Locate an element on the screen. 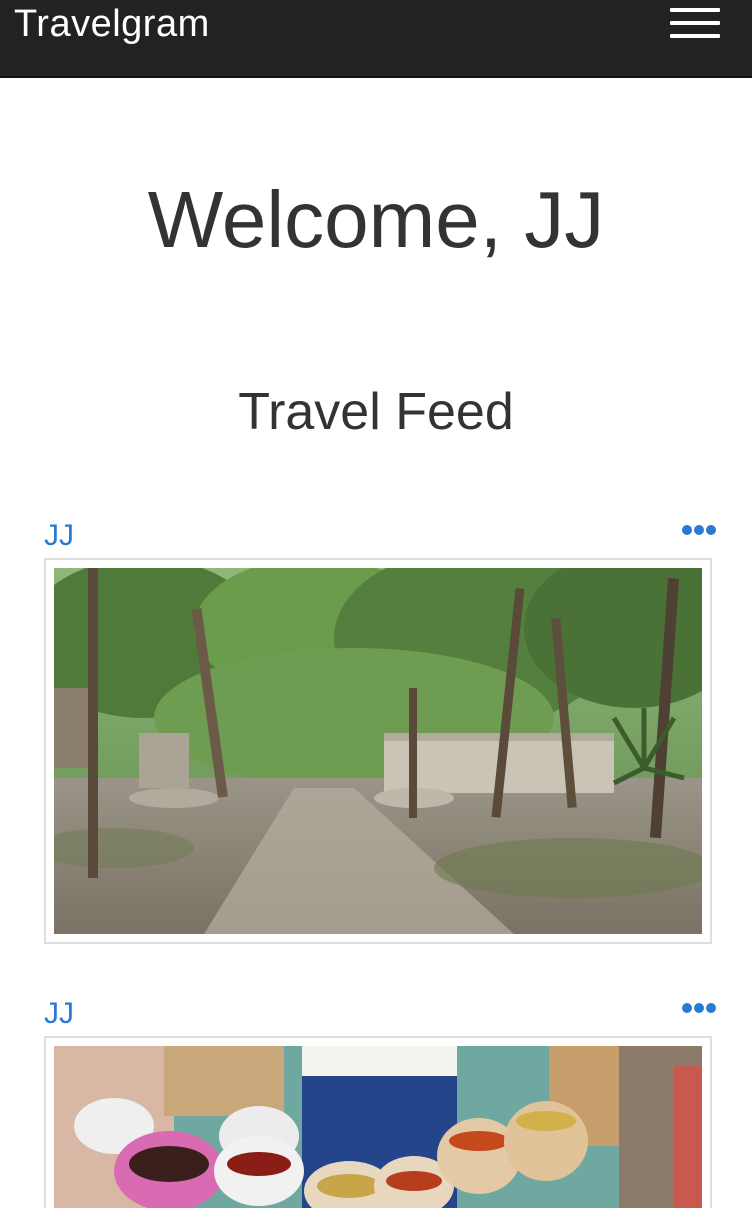 This screenshot has height=1208, width=752. post-photo is located at coordinates (378, 1127).